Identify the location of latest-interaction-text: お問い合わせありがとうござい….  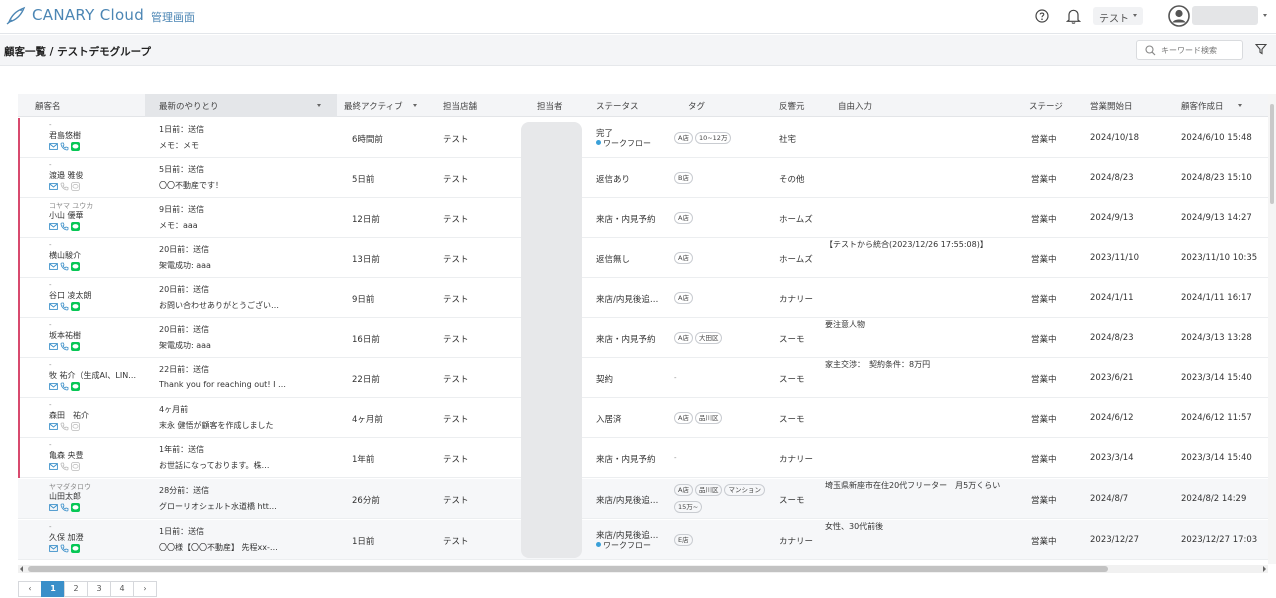
(234, 305).